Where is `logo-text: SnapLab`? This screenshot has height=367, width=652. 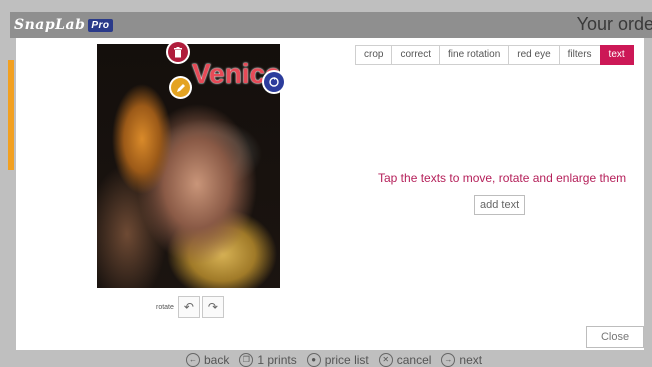 logo-text: SnapLab is located at coordinates (50, 25).